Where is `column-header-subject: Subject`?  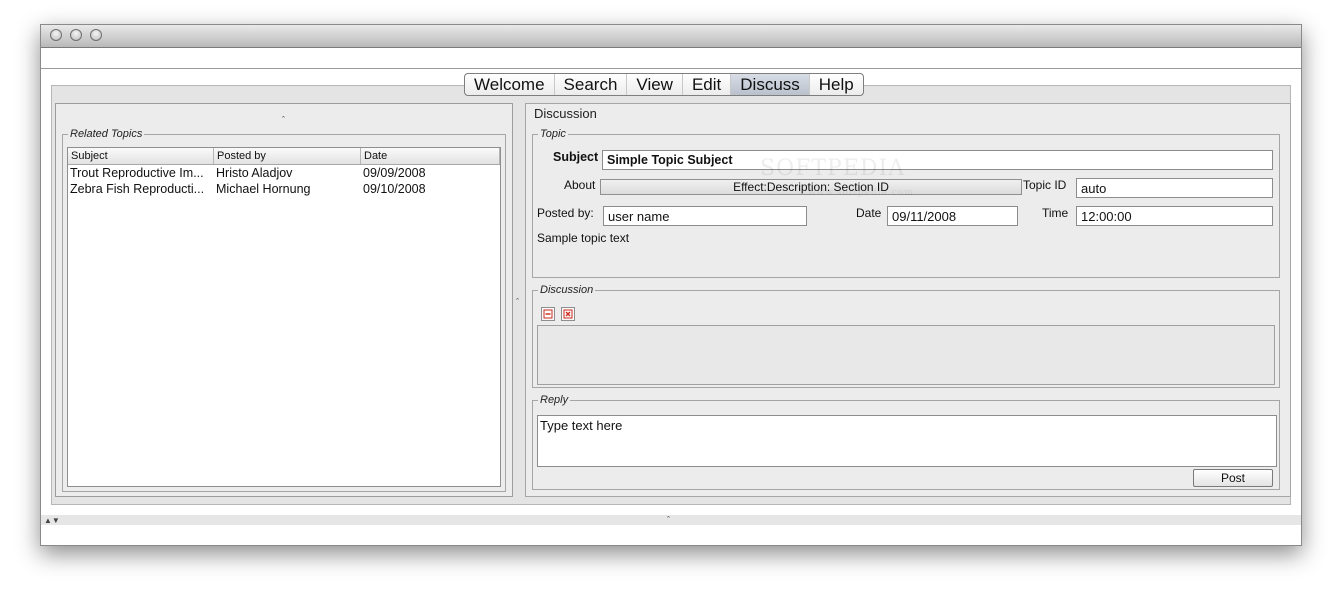
column-header-subject: Subject is located at coordinates (141, 156).